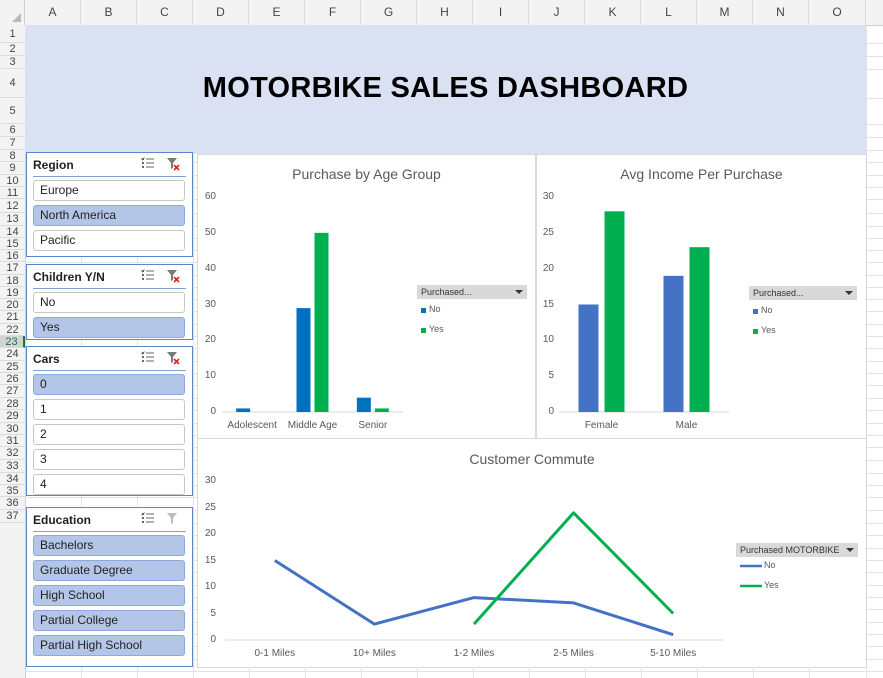  Describe the element at coordinates (12, 181) in the screenshot. I see `row-header-10: 10` at that location.